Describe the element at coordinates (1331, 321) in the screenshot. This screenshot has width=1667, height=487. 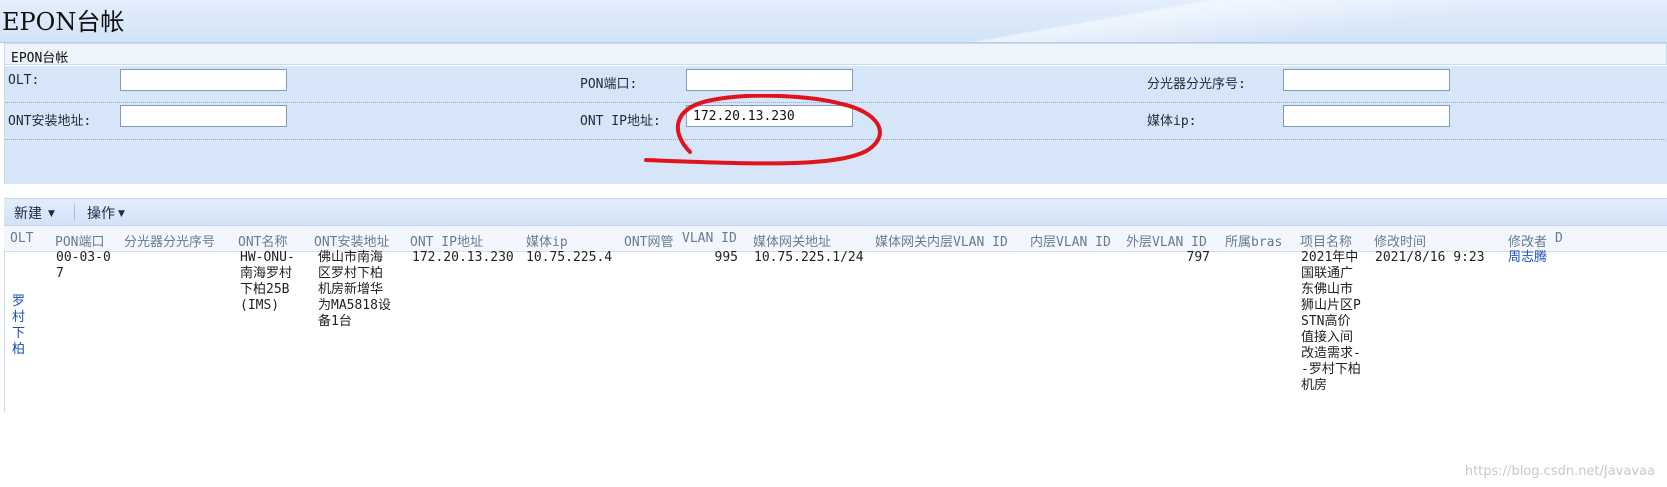
I see `cell-project: 2021年中国联通广东佛山市狮山片区PSTN高价值接入间改造需求--罗村下柏机房` at that location.